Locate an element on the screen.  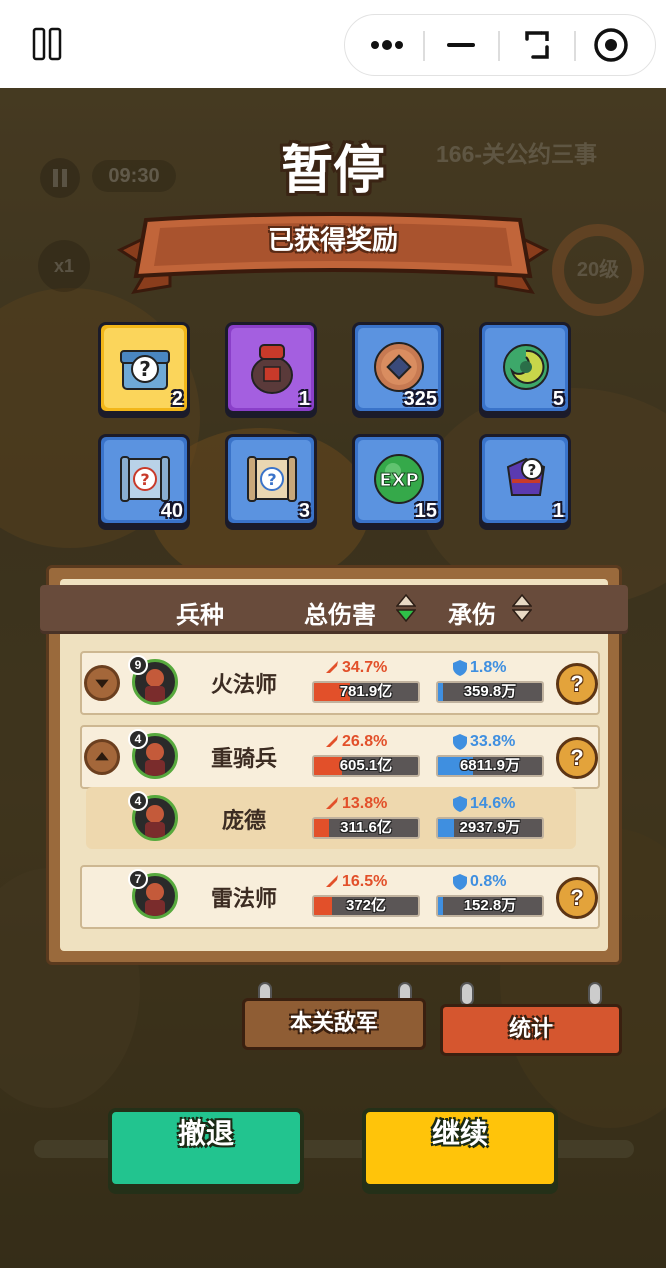
rewards-banner-label: 已获得奖励 is located at coordinates (332, 241).